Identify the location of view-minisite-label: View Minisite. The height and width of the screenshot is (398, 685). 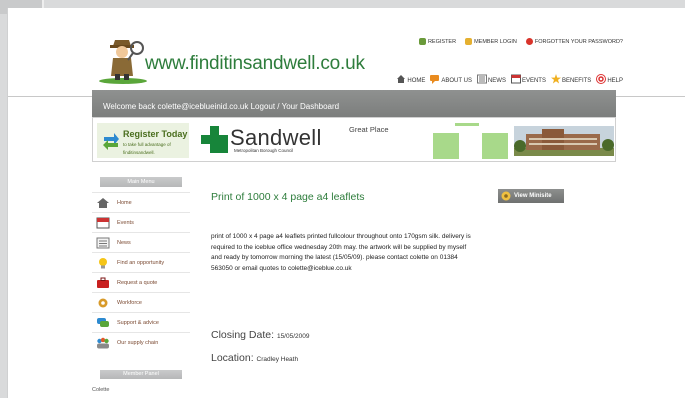
(533, 196).